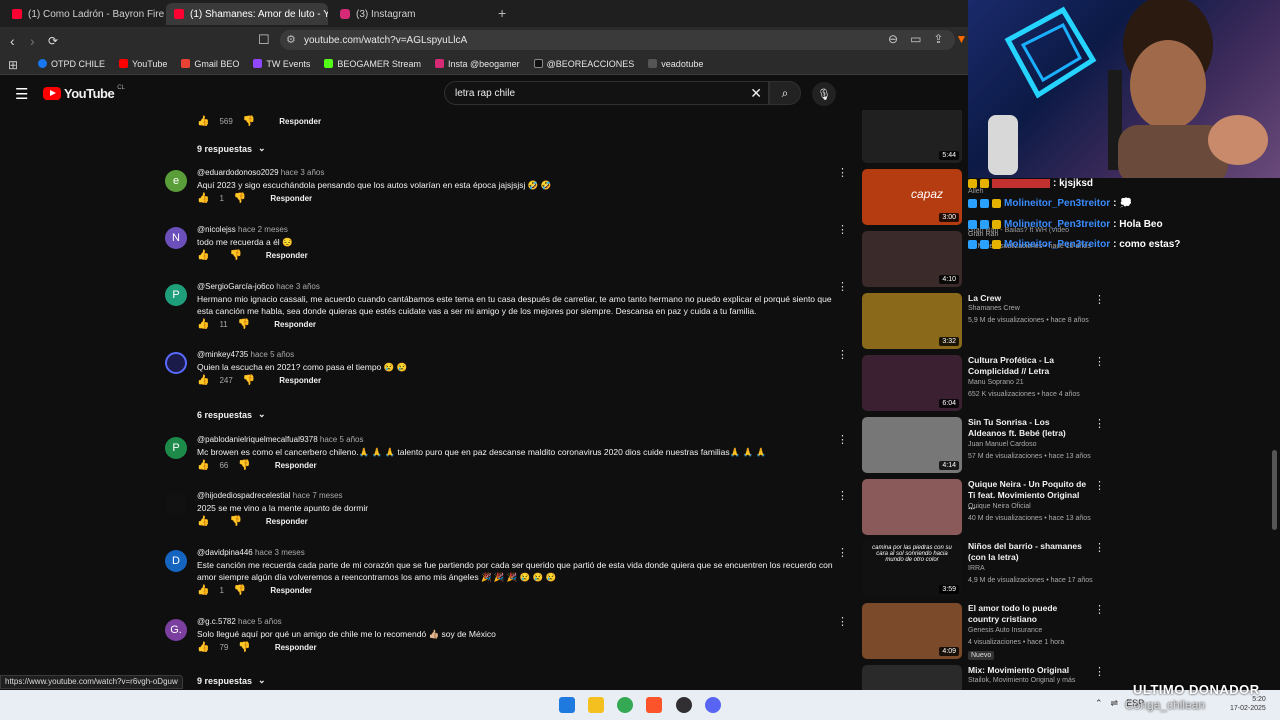  I want to click on tab-2: (1) Shamanes: Amor de luto - Yo ✕, so click(247, 14).